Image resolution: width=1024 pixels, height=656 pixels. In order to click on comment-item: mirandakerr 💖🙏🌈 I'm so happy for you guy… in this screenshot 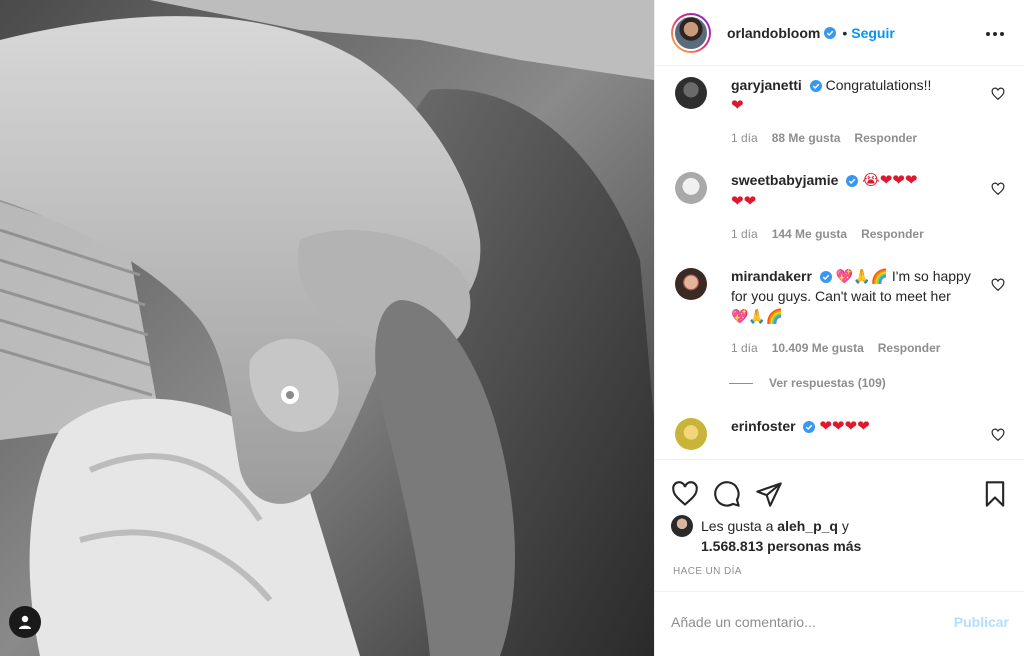, I will do `click(840, 312)`.